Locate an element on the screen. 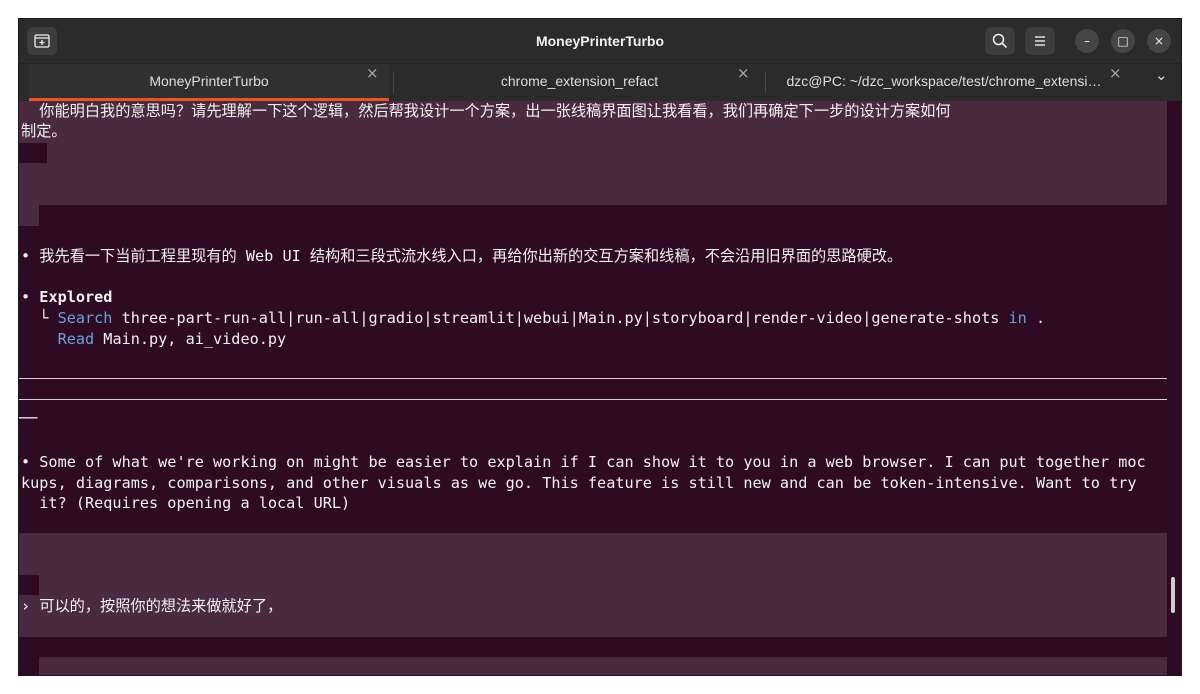 The width and height of the screenshot is (1200, 694). minimize-icon: – is located at coordinates (1087, 41).